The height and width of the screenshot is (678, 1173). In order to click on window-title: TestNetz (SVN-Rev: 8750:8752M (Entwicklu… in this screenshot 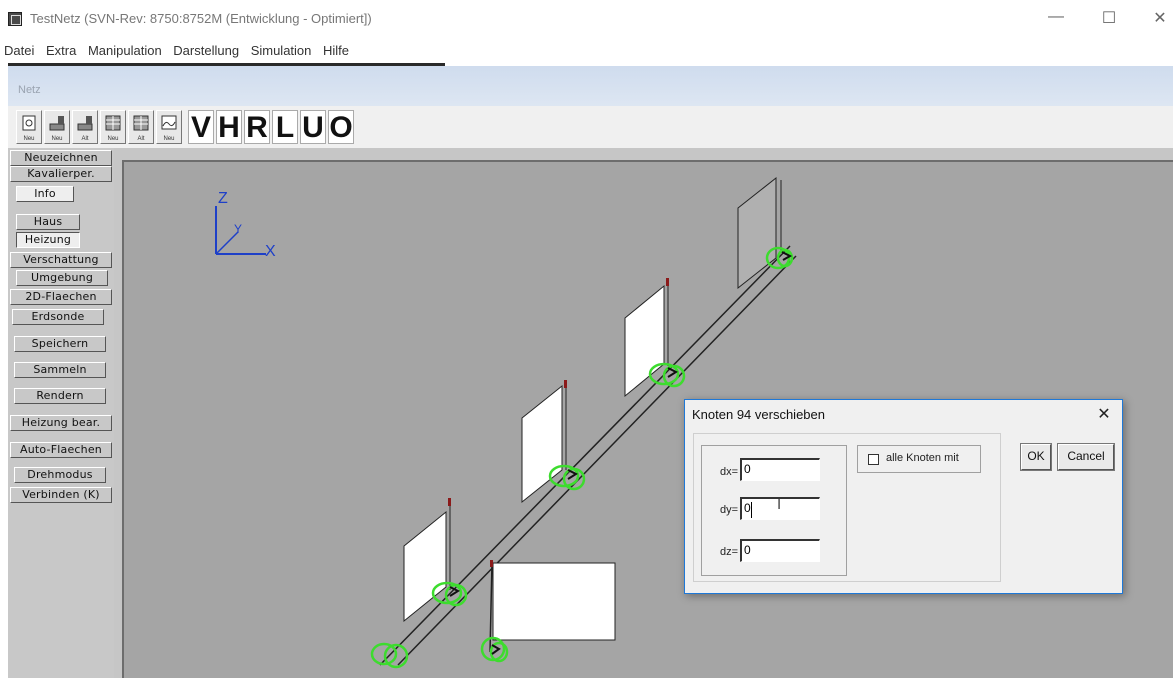, I will do `click(201, 18)`.